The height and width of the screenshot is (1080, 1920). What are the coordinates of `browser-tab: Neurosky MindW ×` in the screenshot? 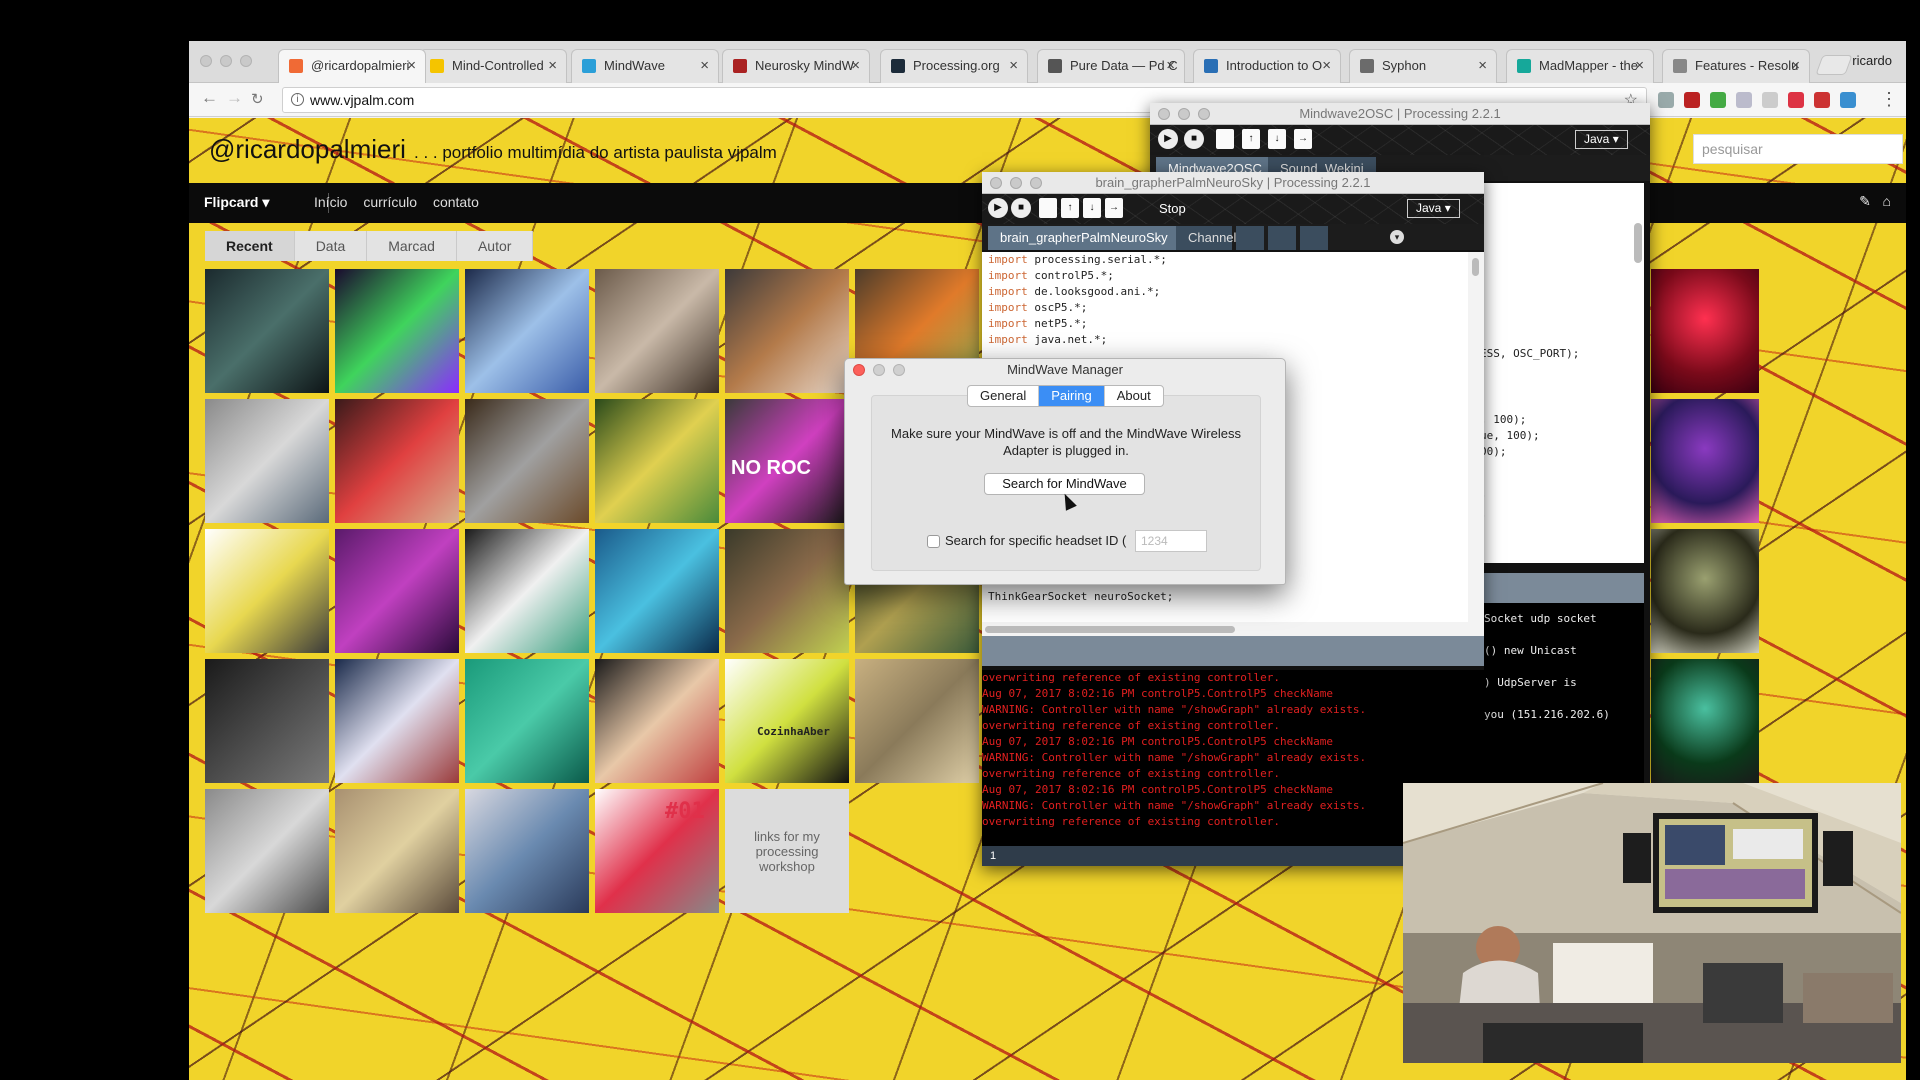 It's located at (796, 66).